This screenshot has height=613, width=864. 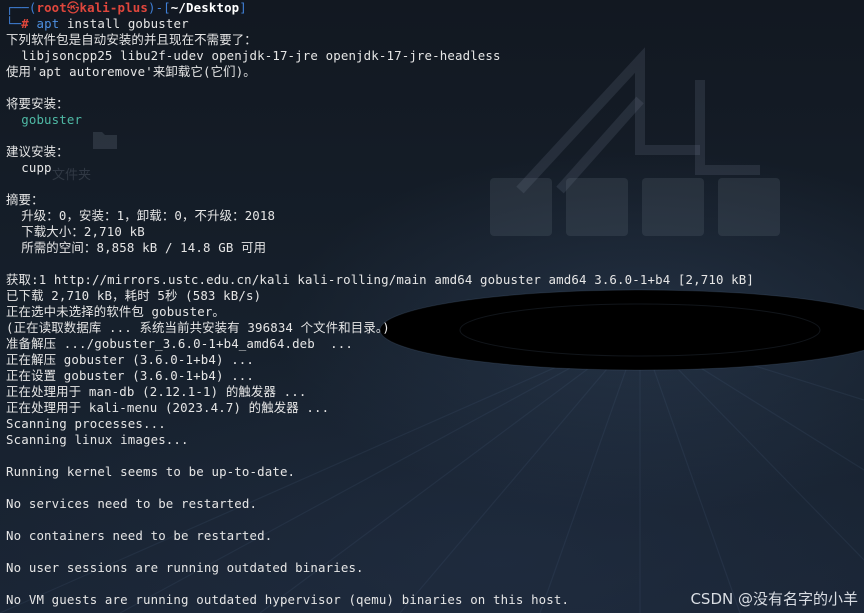 What do you see at coordinates (51, 7) in the screenshot?
I see `prompt-user: root` at bounding box center [51, 7].